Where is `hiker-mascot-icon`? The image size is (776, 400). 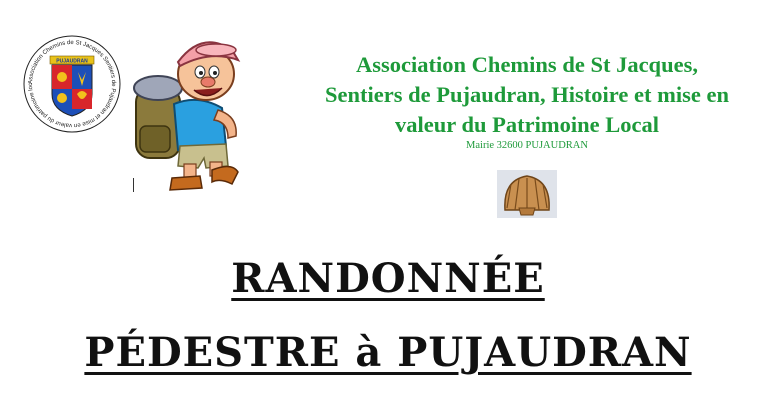
hiker-mascot-icon is located at coordinates (187, 116).